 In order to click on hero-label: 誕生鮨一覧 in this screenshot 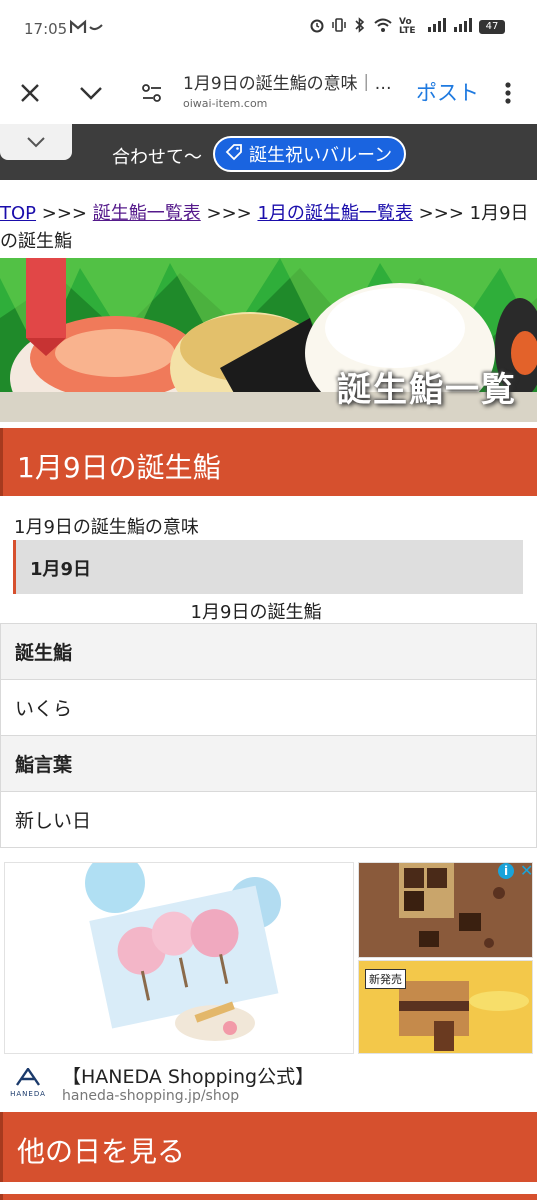, I will do `click(427, 390)`.